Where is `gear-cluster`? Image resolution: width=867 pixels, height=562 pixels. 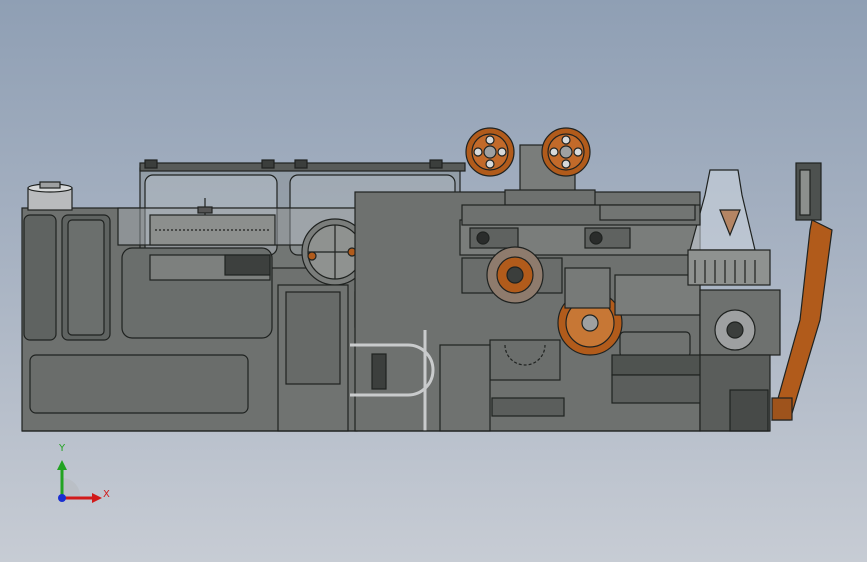
gear-cluster is located at coordinates (515, 275).